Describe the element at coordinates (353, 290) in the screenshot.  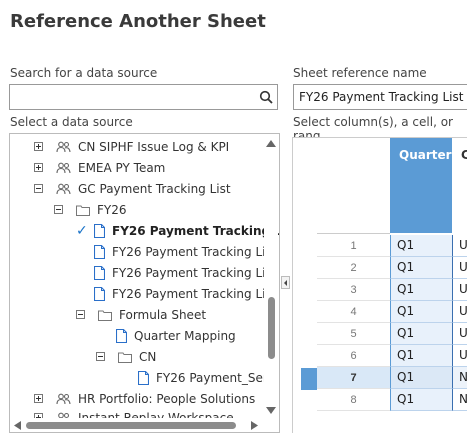
I see `row-number: 3` at that location.